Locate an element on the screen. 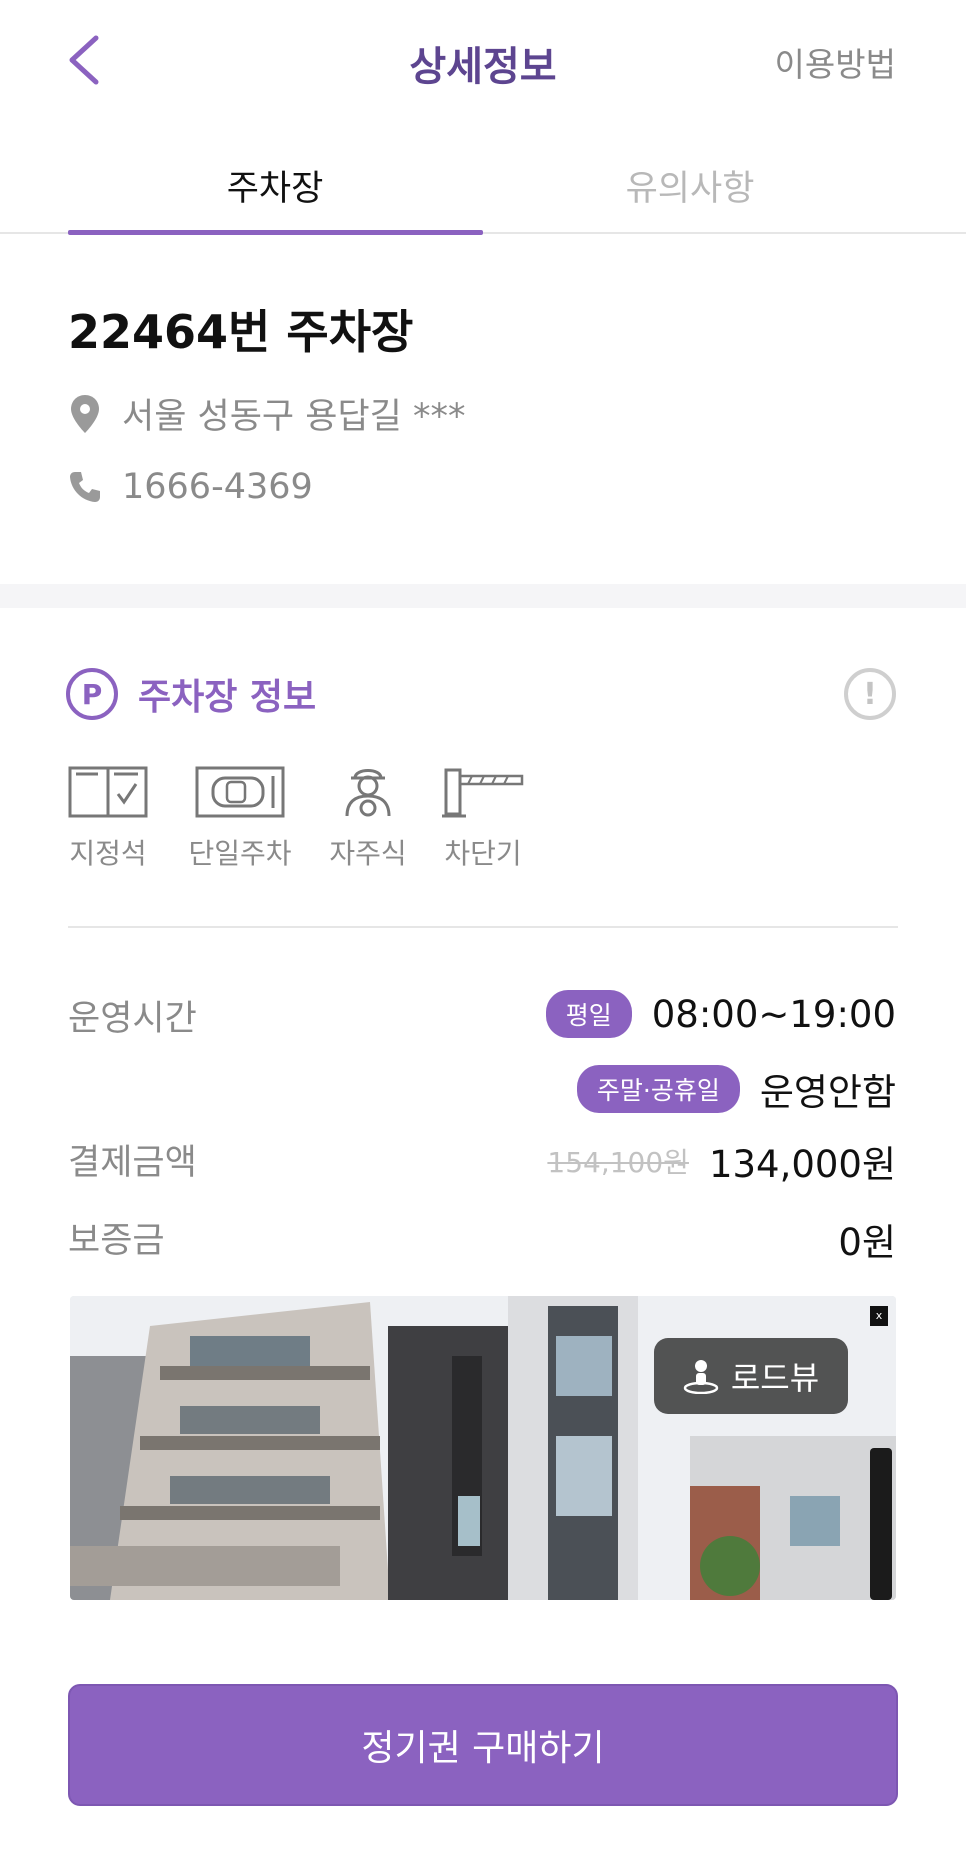 This screenshot has height=1855, width=966. weekend-badge: 주말·공휴일 is located at coordinates (658, 1089).